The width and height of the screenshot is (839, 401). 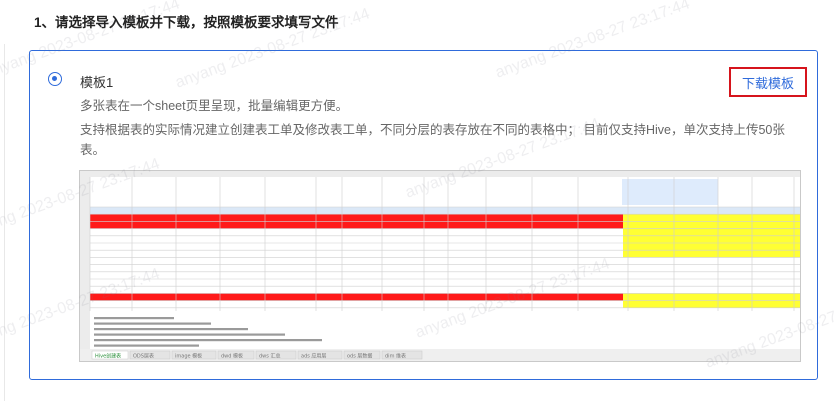 I want to click on sheet-tab-label: ODS层表, so click(x=143, y=356).